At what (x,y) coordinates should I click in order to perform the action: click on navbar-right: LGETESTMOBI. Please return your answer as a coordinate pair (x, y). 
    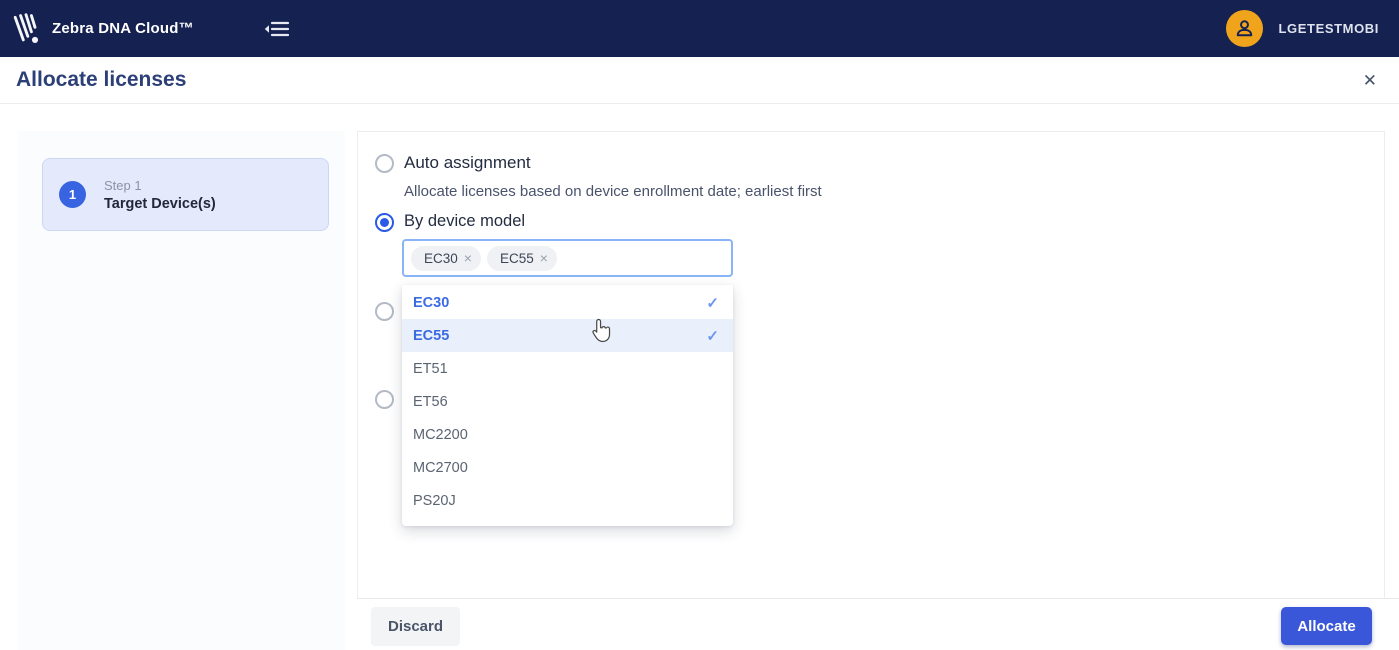
    Looking at the image, I should click on (1302, 28).